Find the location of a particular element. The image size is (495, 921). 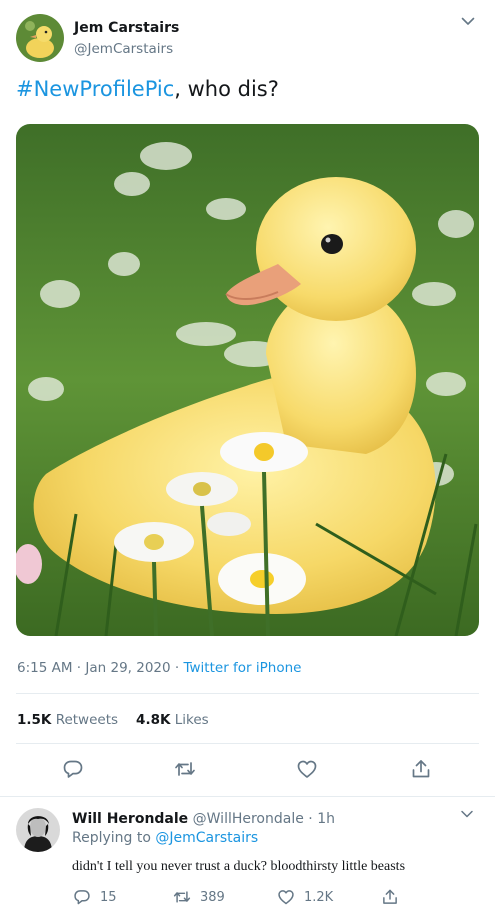

replying-to: Replying to @JemCarstairs is located at coordinates (165, 838).